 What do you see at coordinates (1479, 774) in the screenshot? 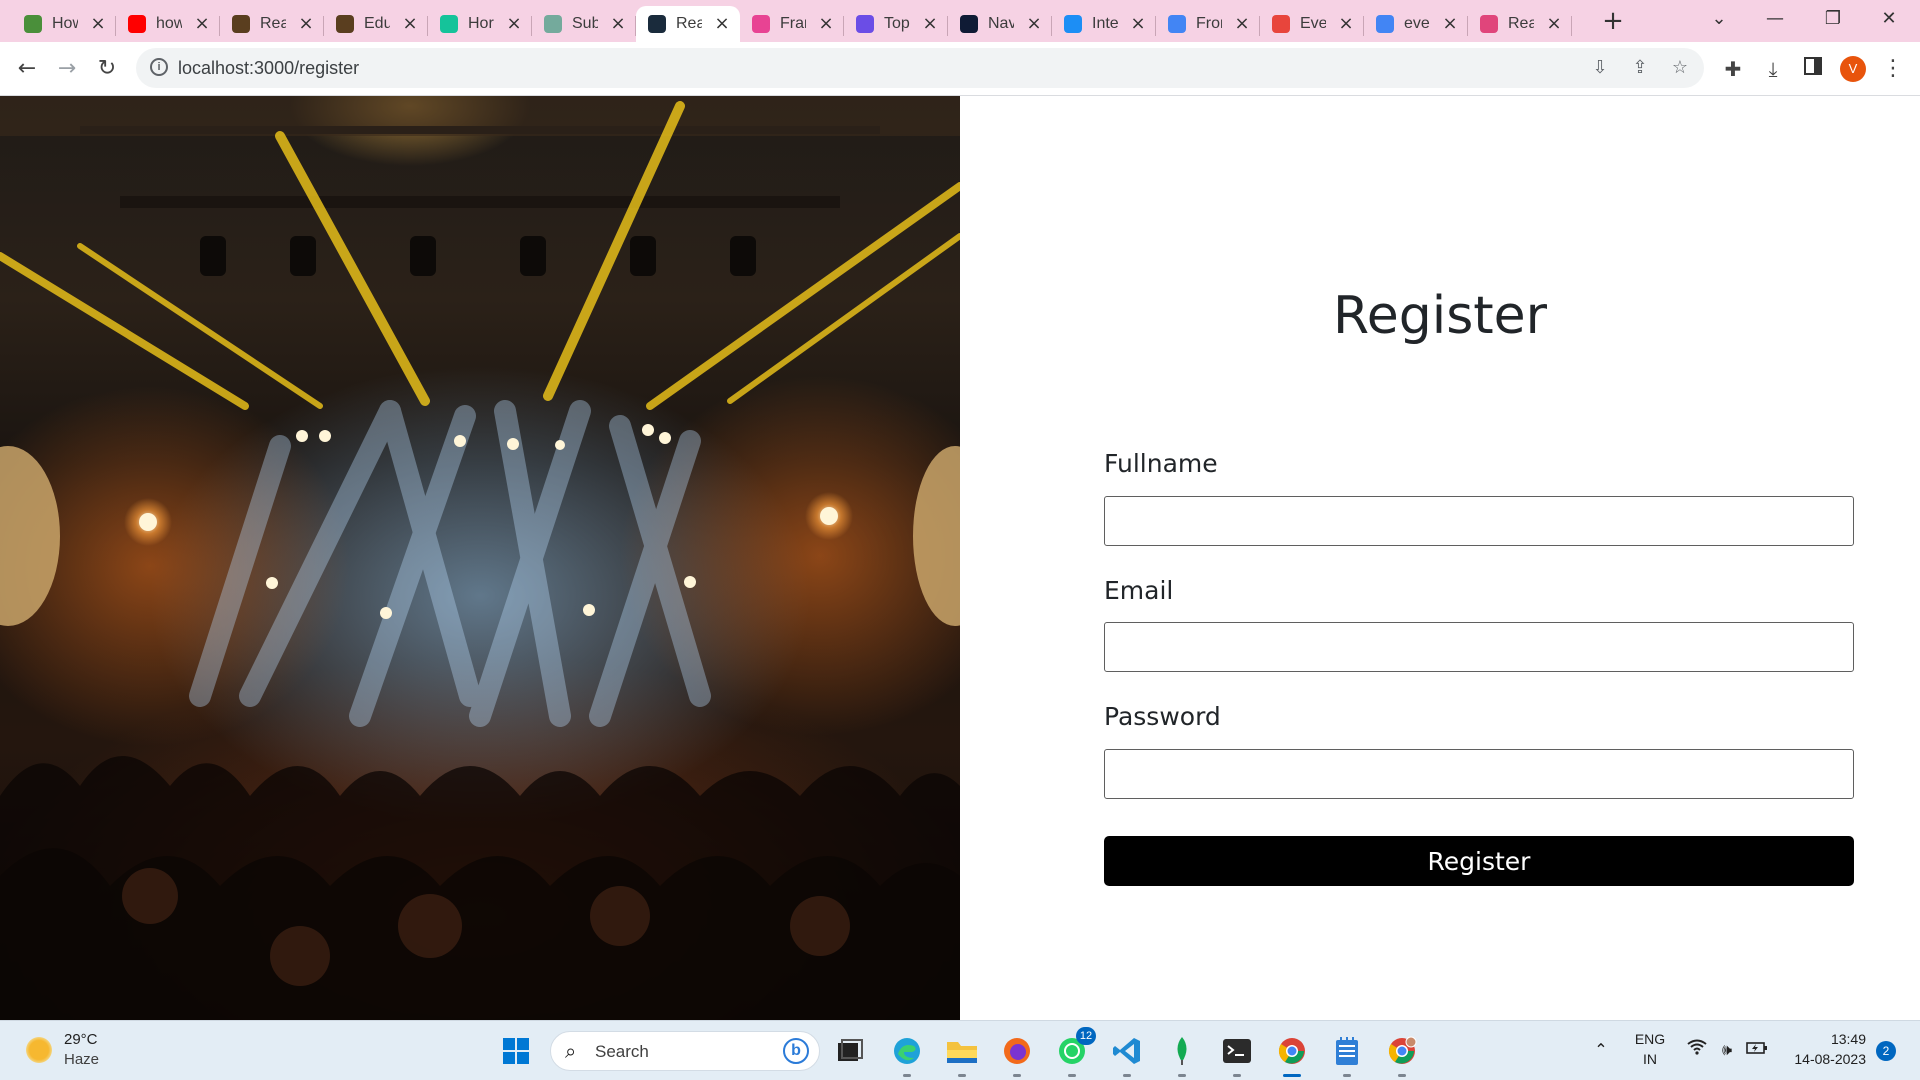
I see `password-input` at bounding box center [1479, 774].